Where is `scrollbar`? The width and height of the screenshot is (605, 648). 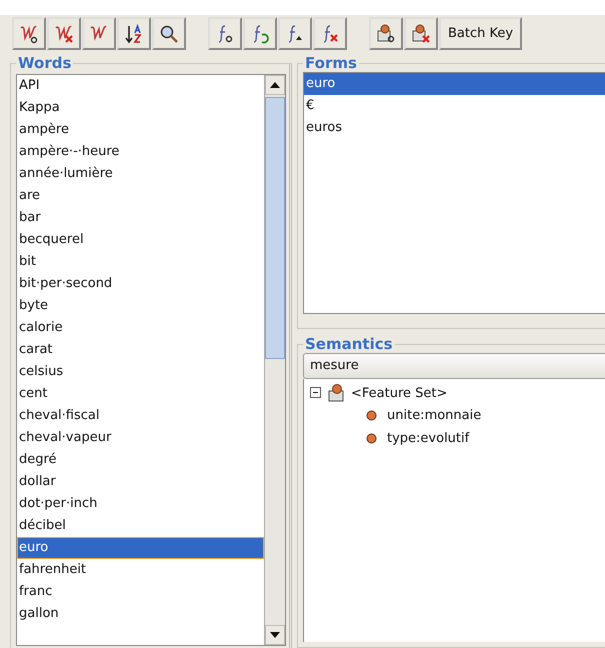
scrollbar is located at coordinates (274, 360).